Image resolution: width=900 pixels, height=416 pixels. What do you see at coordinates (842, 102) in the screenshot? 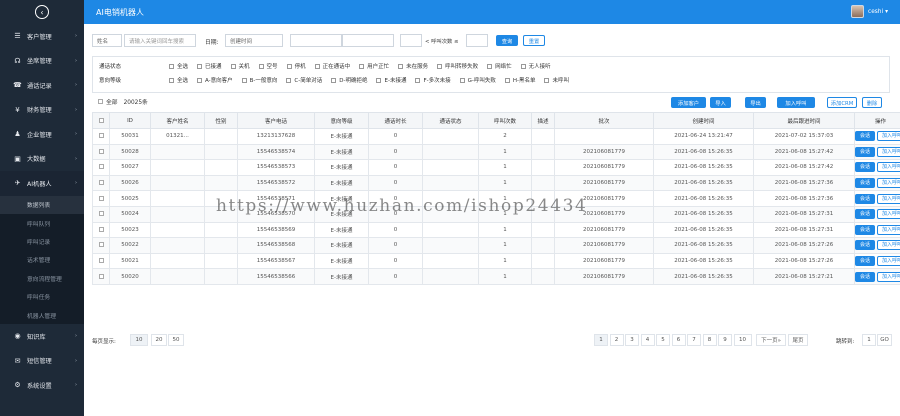
I see `add-crm-button: 添加CRM` at bounding box center [842, 102].